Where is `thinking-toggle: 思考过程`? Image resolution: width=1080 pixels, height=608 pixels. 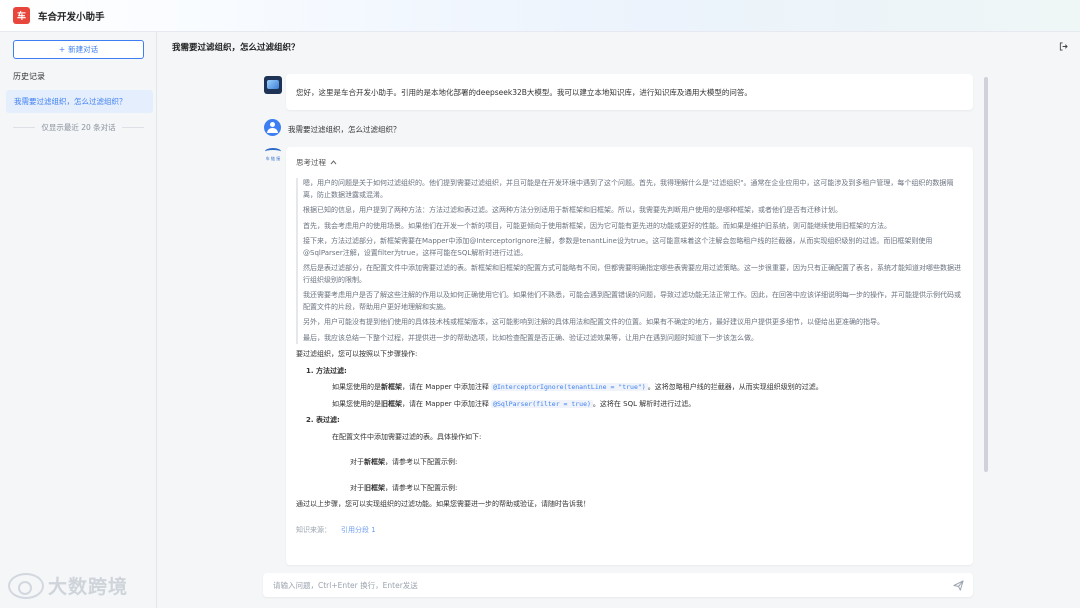
thinking-toggle: 思考过程 is located at coordinates (629, 162).